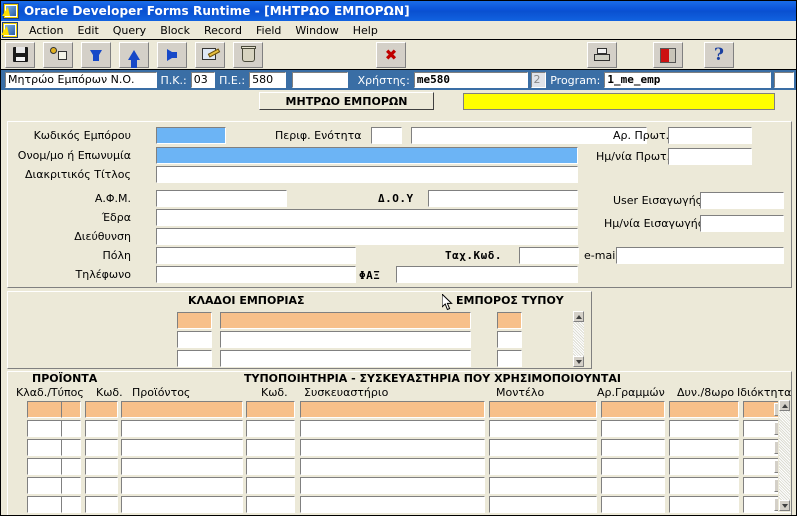 The image size is (797, 516). What do you see at coordinates (191, 135) in the screenshot?
I see `merchant-code-field` at bounding box center [191, 135].